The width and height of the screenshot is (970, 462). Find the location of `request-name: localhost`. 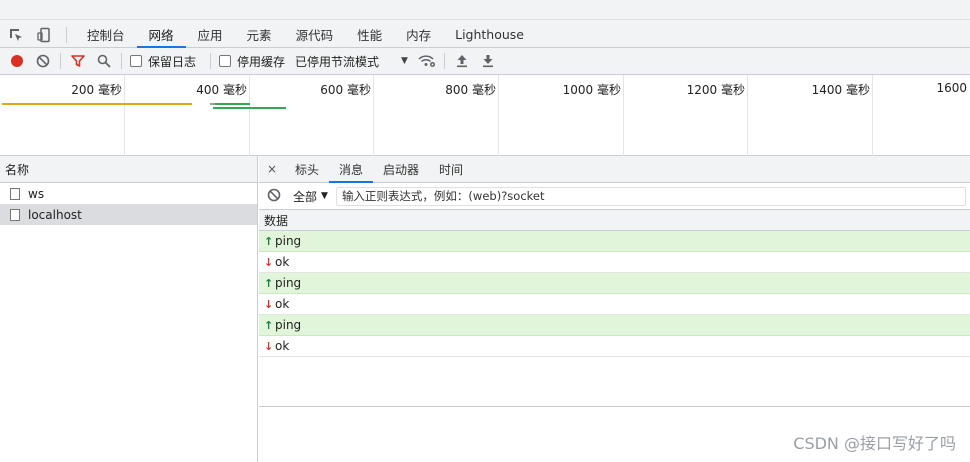

request-name: localhost is located at coordinates (55, 214).